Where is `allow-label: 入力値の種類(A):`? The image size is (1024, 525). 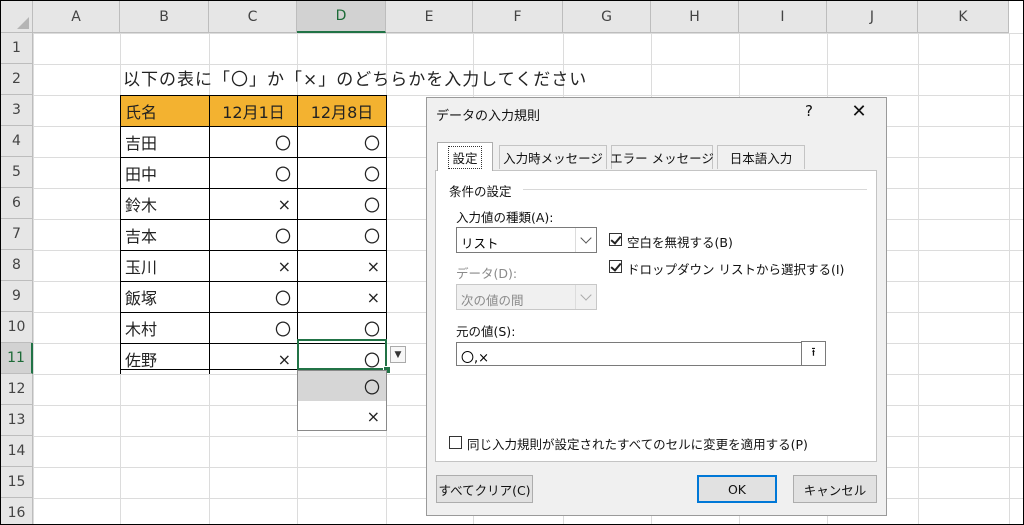 allow-label: 入力値の種類(A): is located at coordinates (505, 217).